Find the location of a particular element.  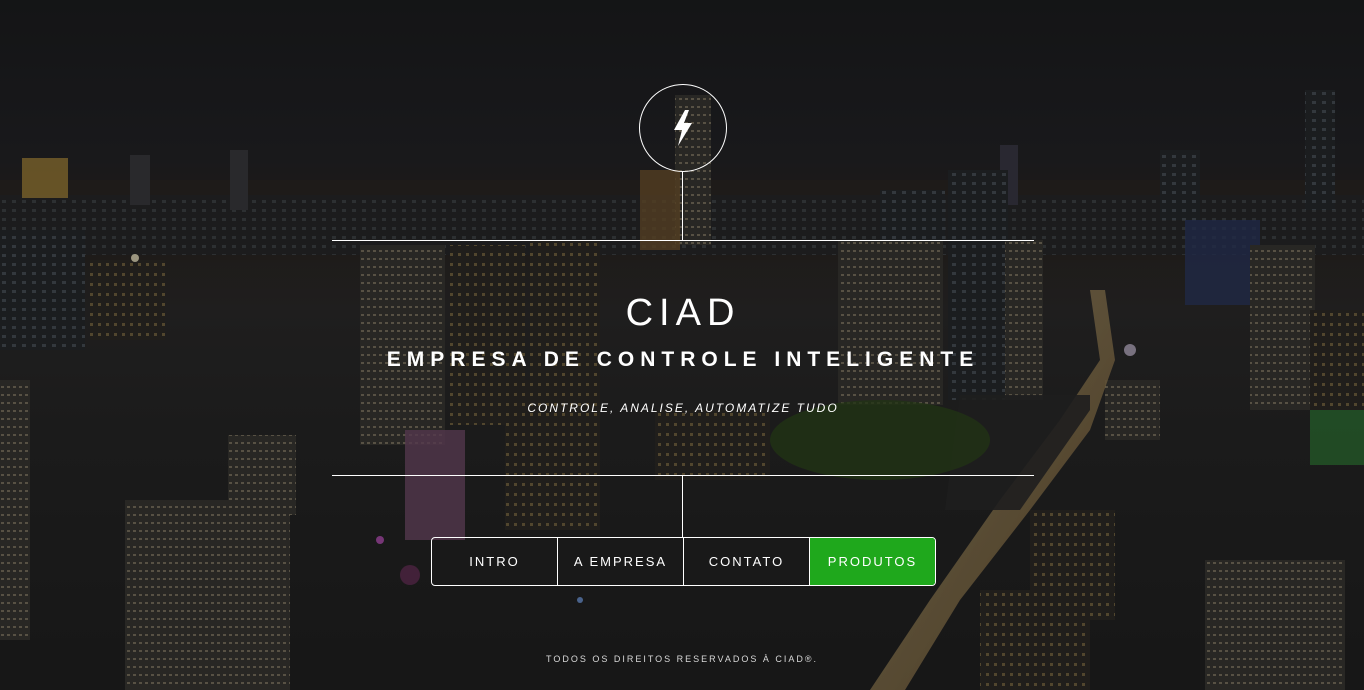

footer-copyright: TODOS OS DIREITOS RESERVADOS À CIAD®. is located at coordinates (681, 659).